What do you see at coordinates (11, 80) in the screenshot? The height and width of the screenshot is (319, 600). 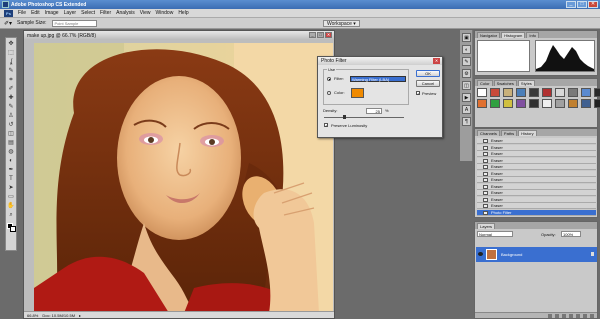 I see `crop-icon: ⌗` at bounding box center [11, 80].